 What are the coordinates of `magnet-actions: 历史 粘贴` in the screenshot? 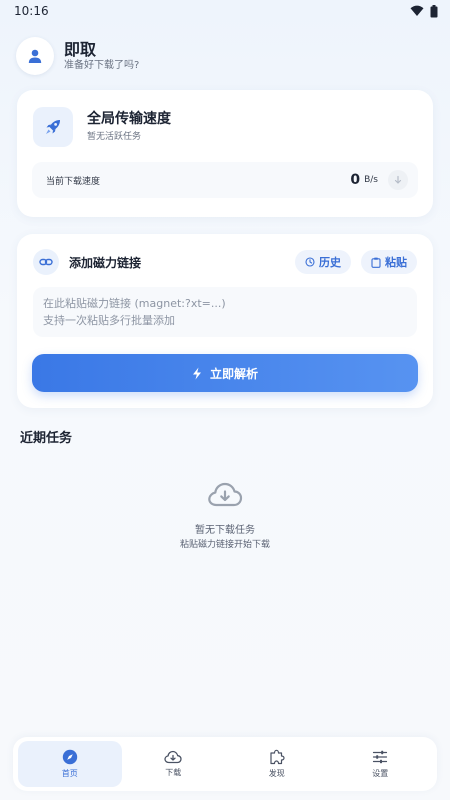 It's located at (356, 262).